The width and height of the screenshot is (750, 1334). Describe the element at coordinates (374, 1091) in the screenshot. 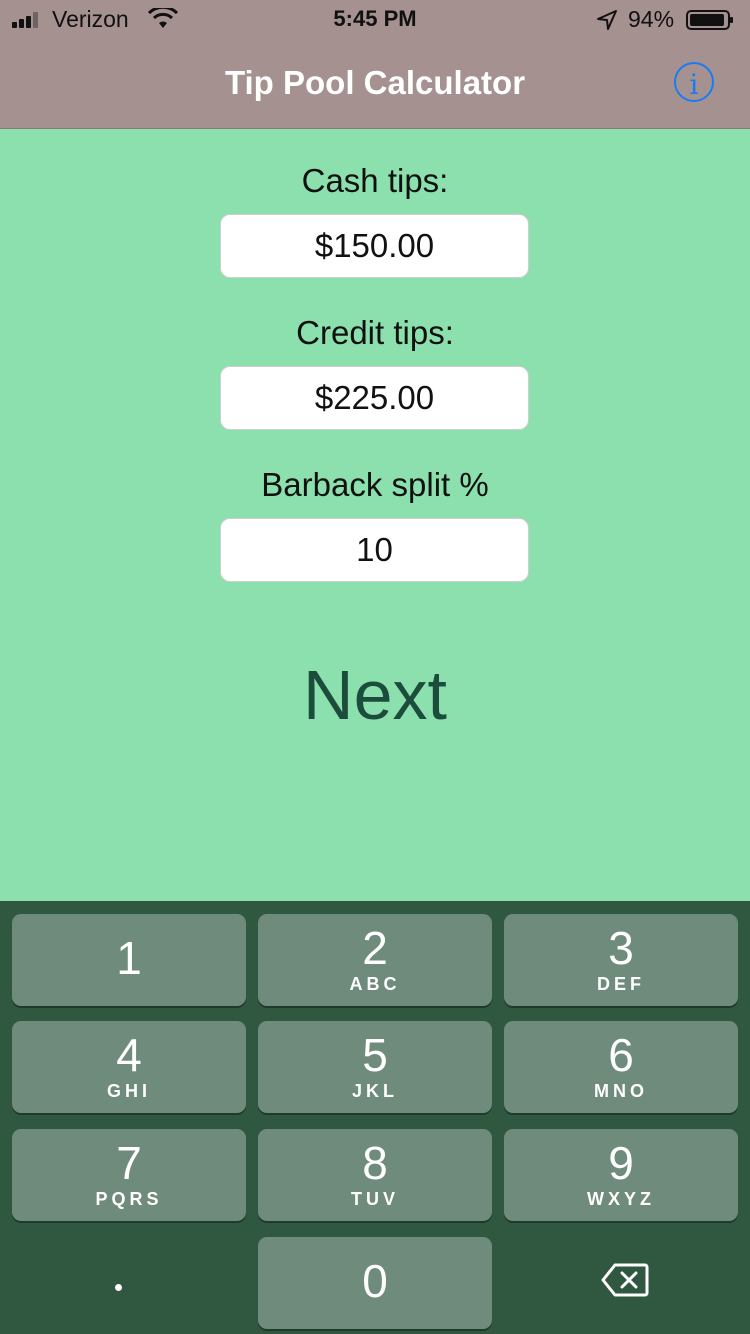

I see `key-letters: JKL` at that location.